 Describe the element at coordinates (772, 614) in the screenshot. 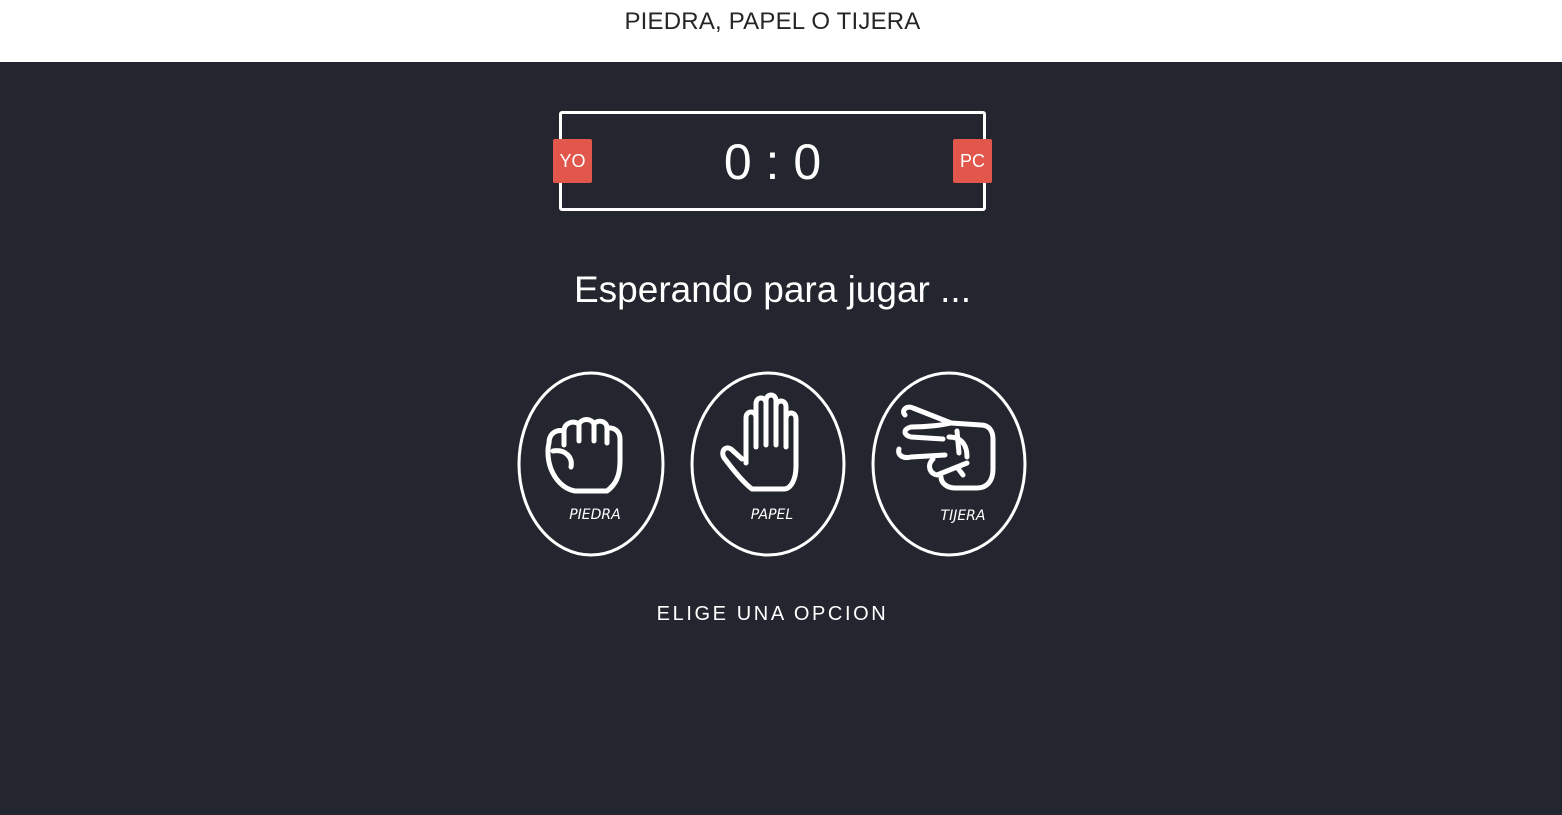

I see `choose-option-prompt: ELIGE UNA OPCION` at that location.